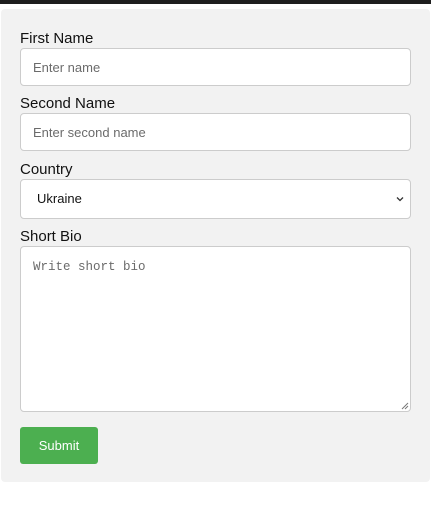 The width and height of the screenshot is (431, 506). What do you see at coordinates (215, 199) in the screenshot?
I see `country-select: Ukraine` at bounding box center [215, 199].